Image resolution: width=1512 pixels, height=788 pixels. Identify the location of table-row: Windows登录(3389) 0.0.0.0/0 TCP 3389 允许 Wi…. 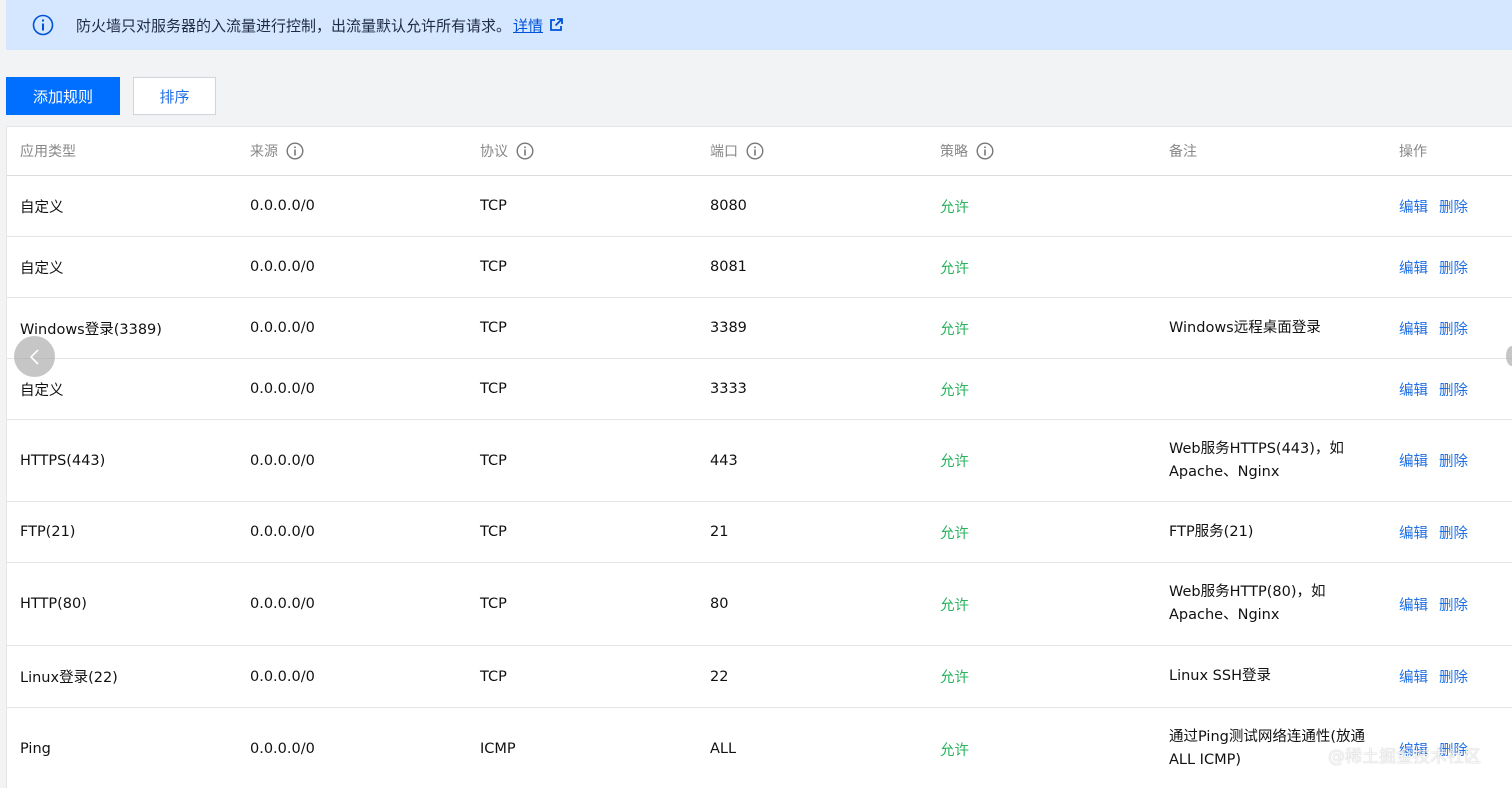
(759, 328).